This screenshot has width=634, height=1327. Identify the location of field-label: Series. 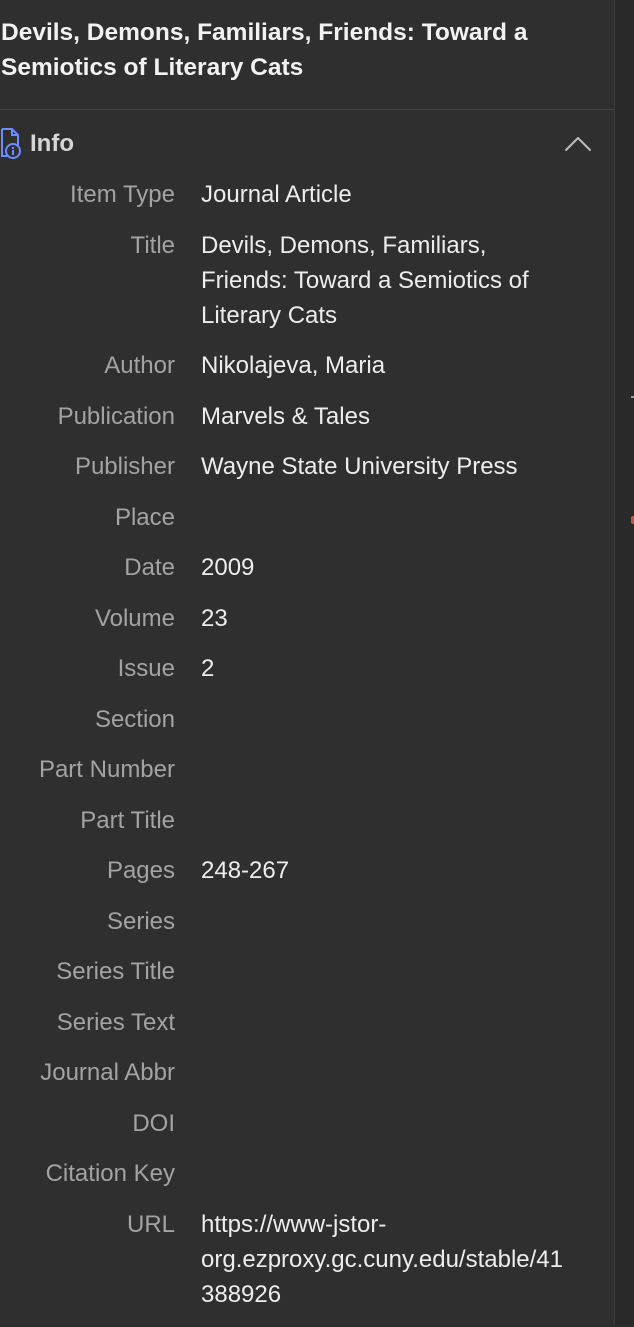
(140, 921).